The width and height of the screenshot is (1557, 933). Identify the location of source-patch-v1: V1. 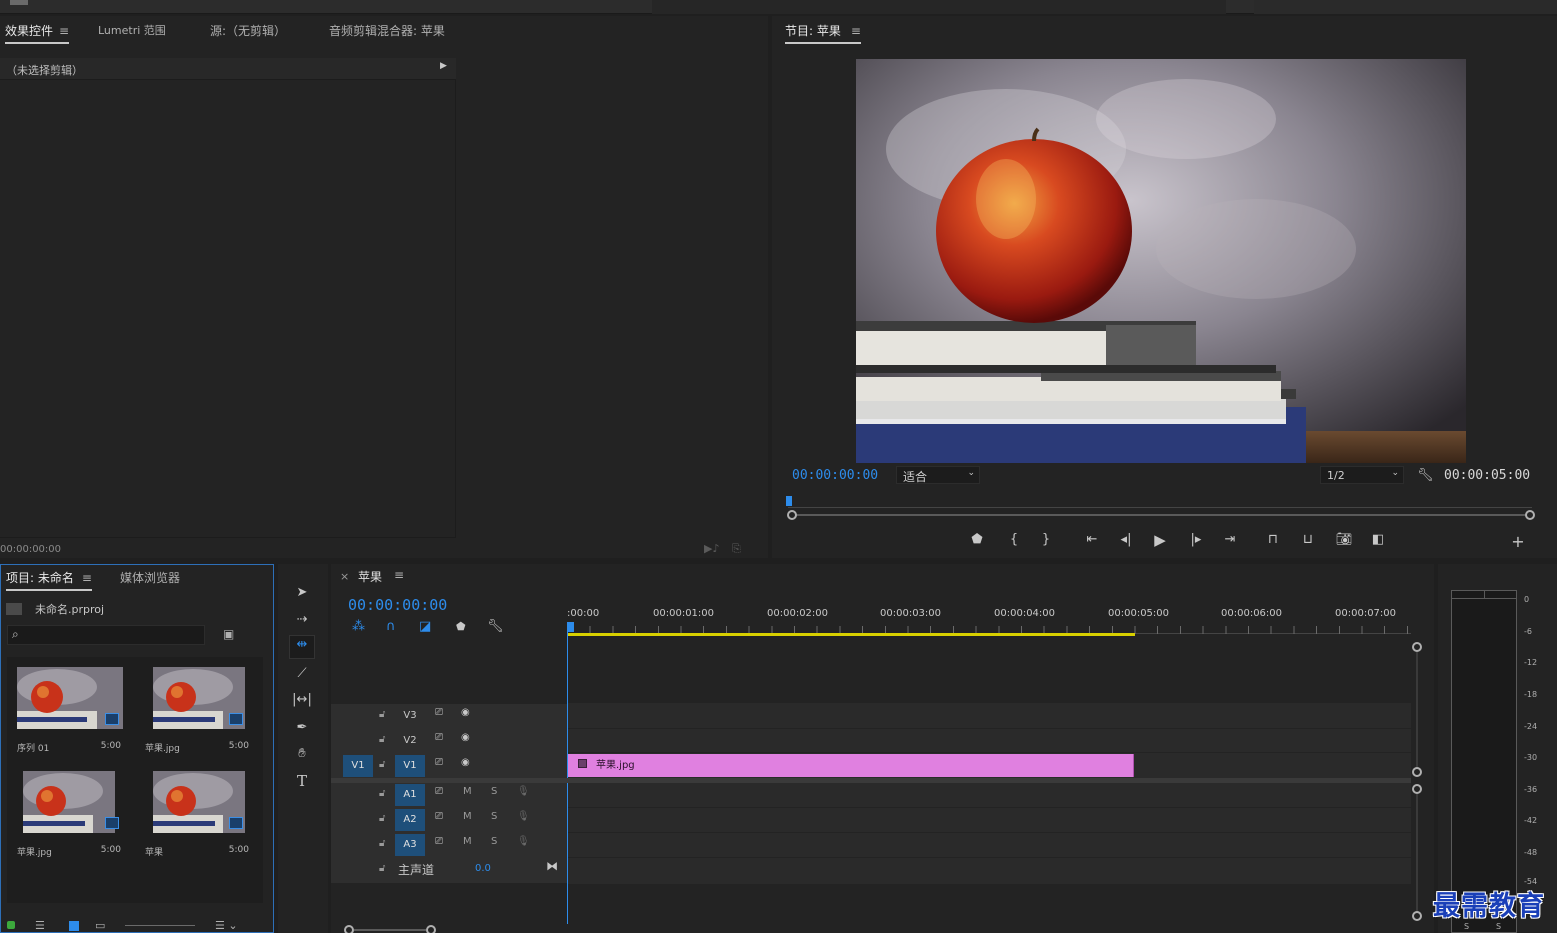
(358, 766).